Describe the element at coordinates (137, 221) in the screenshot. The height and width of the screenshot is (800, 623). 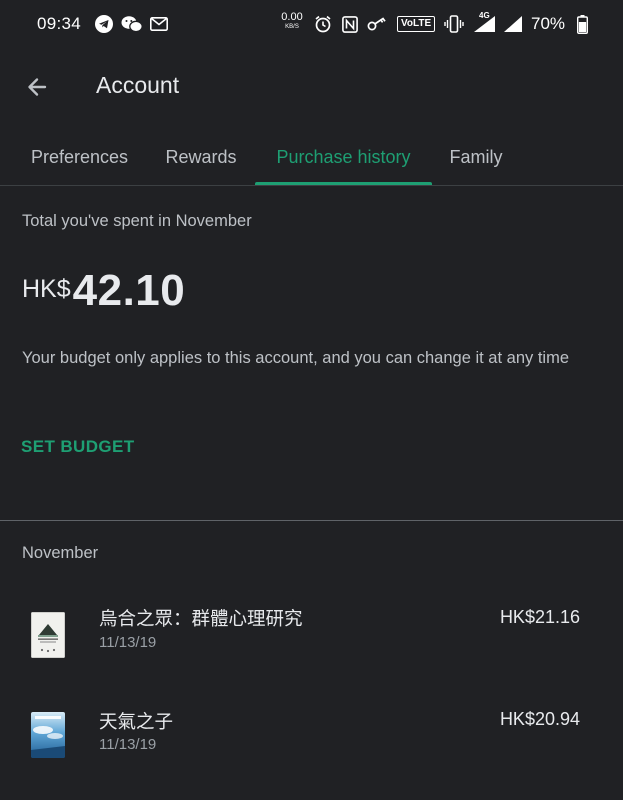
I see `spent-label: Total you've spent in November` at that location.